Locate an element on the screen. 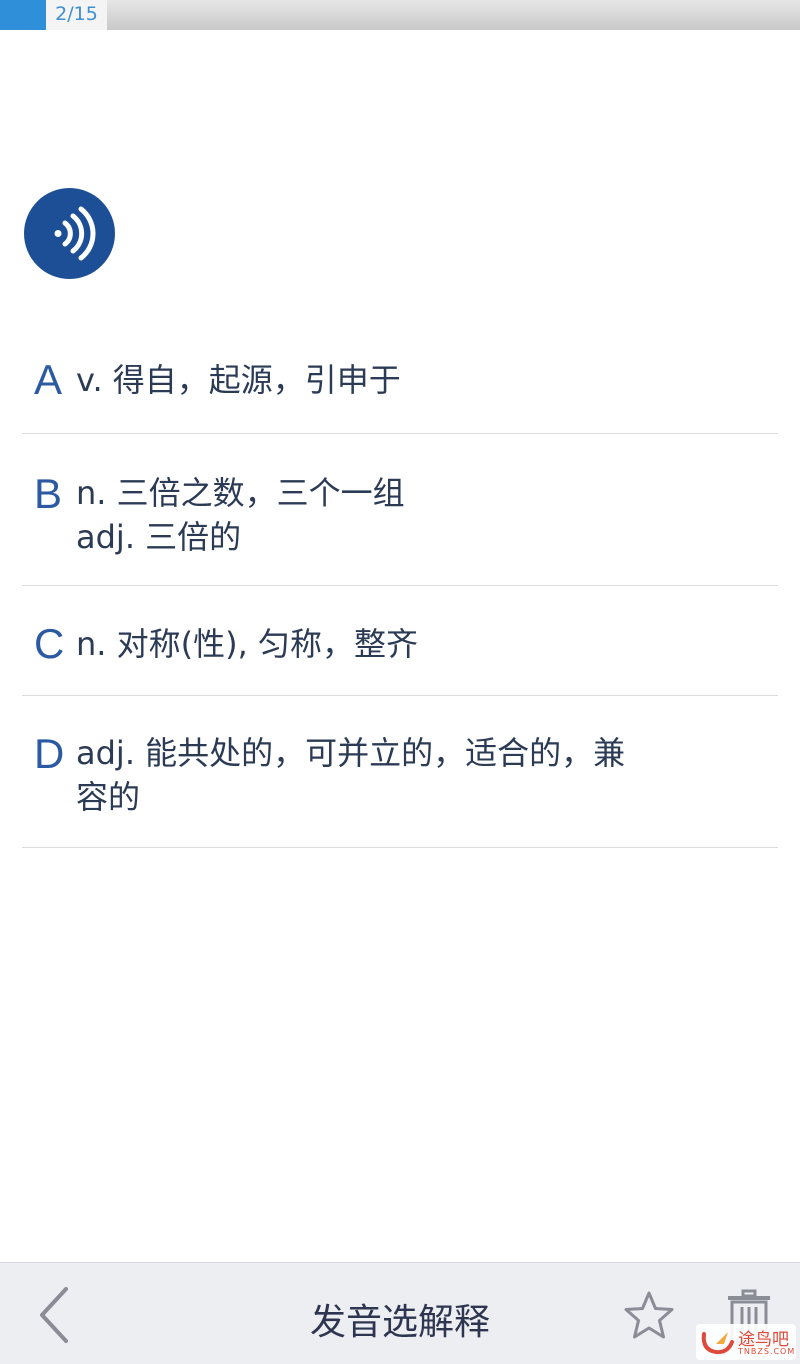 This screenshot has width=800, height=1364. option-a: A v. 得自，起源，引申于 is located at coordinates (400, 382).